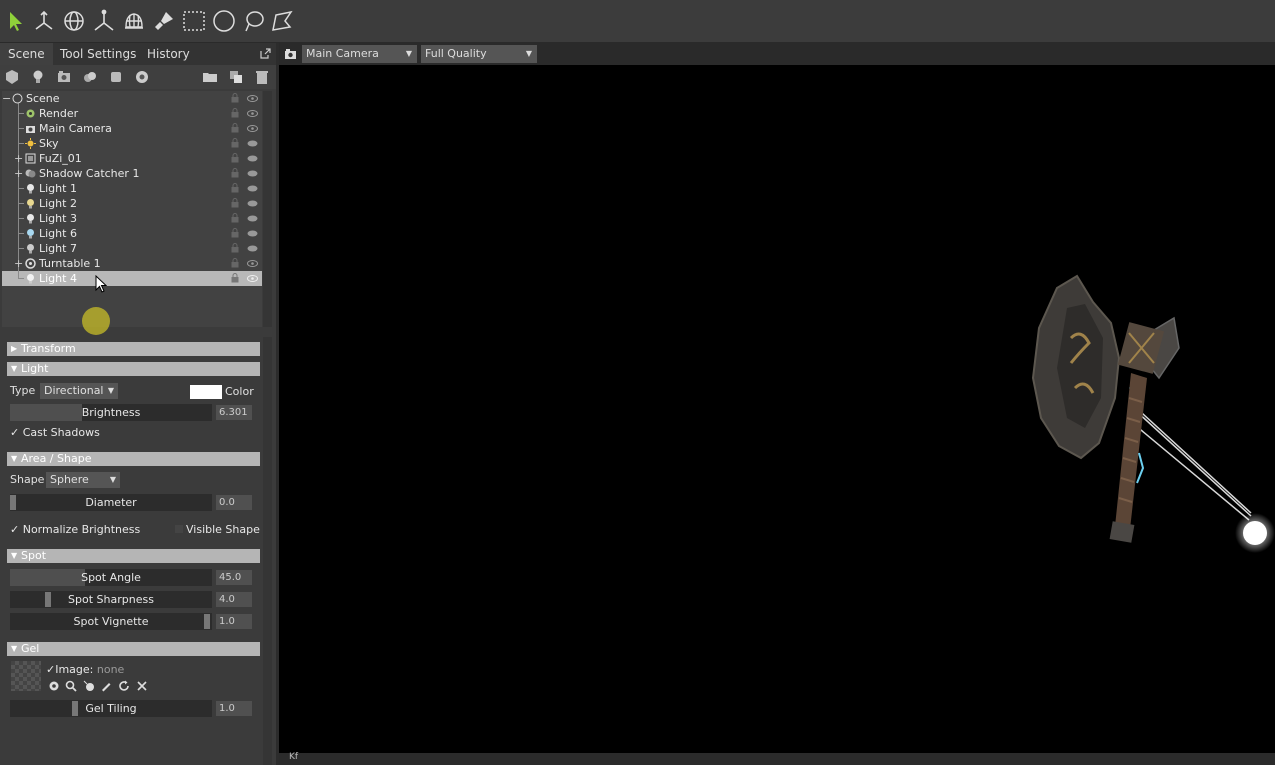 This screenshot has width=1275, height=765. Describe the element at coordinates (132, 98) in the screenshot. I see `outliner-row-scene: − Scene` at that location.